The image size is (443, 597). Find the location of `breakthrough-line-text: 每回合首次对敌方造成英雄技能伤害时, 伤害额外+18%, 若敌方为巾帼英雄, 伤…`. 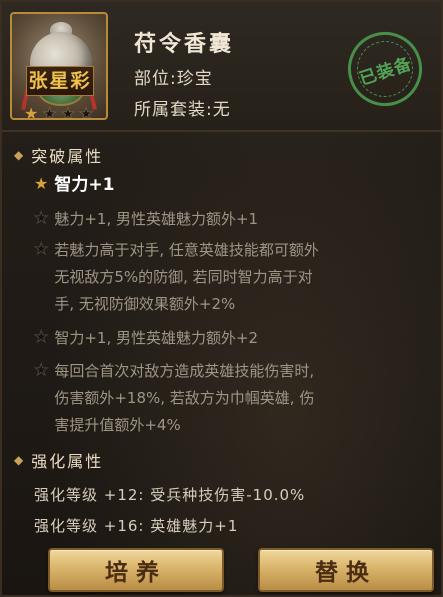

breakthrough-line-text: 每回合首次对敌方造成英雄技能伤害时, 伤害额外+18%, 若敌方为巾帼英雄, 伤… is located at coordinates (184, 398).